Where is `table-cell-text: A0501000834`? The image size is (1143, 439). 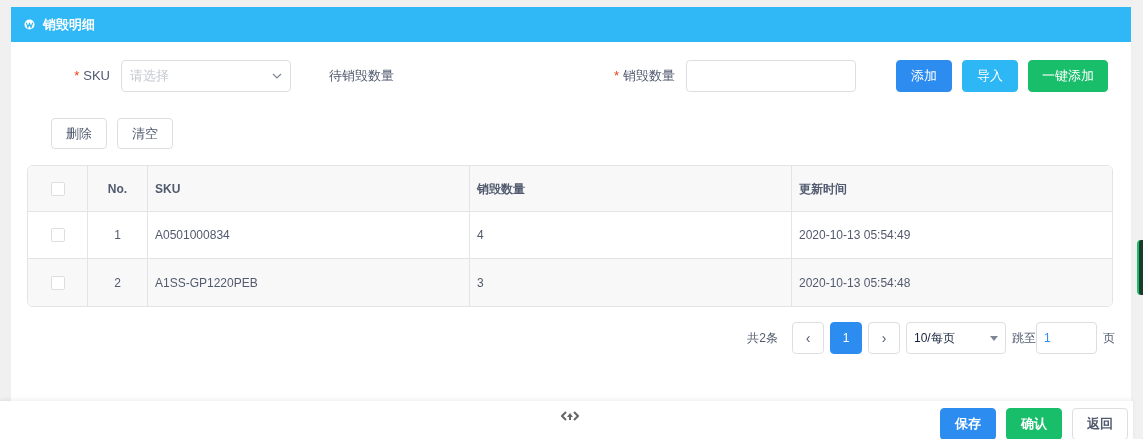
table-cell-text: A0501000834 is located at coordinates (192, 235).